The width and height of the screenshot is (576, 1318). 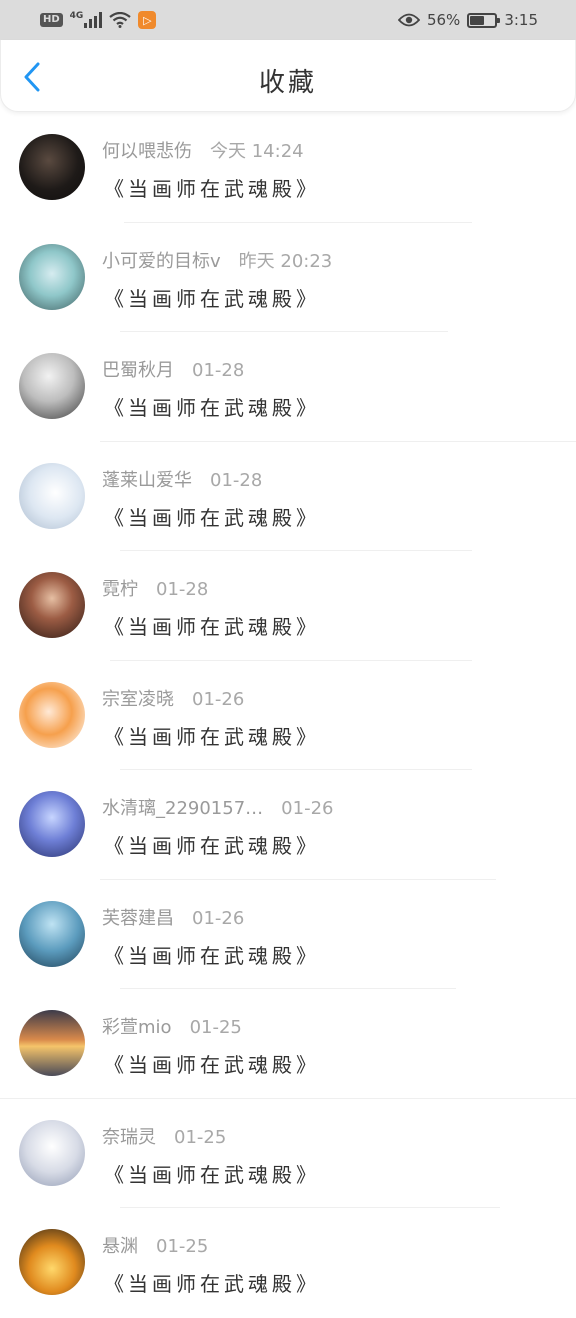 What do you see at coordinates (288, 606) in the screenshot?
I see `favorite-item: 霓柠 01-28 《当画师在武魂殿》` at bounding box center [288, 606].